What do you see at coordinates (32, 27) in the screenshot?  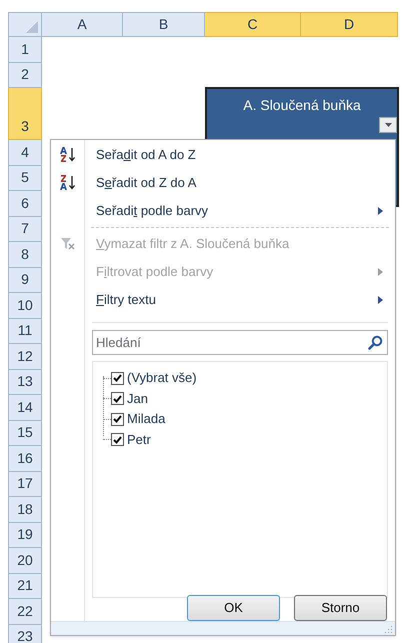 I see `corner-triangle-icon` at bounding box center [32, 27].